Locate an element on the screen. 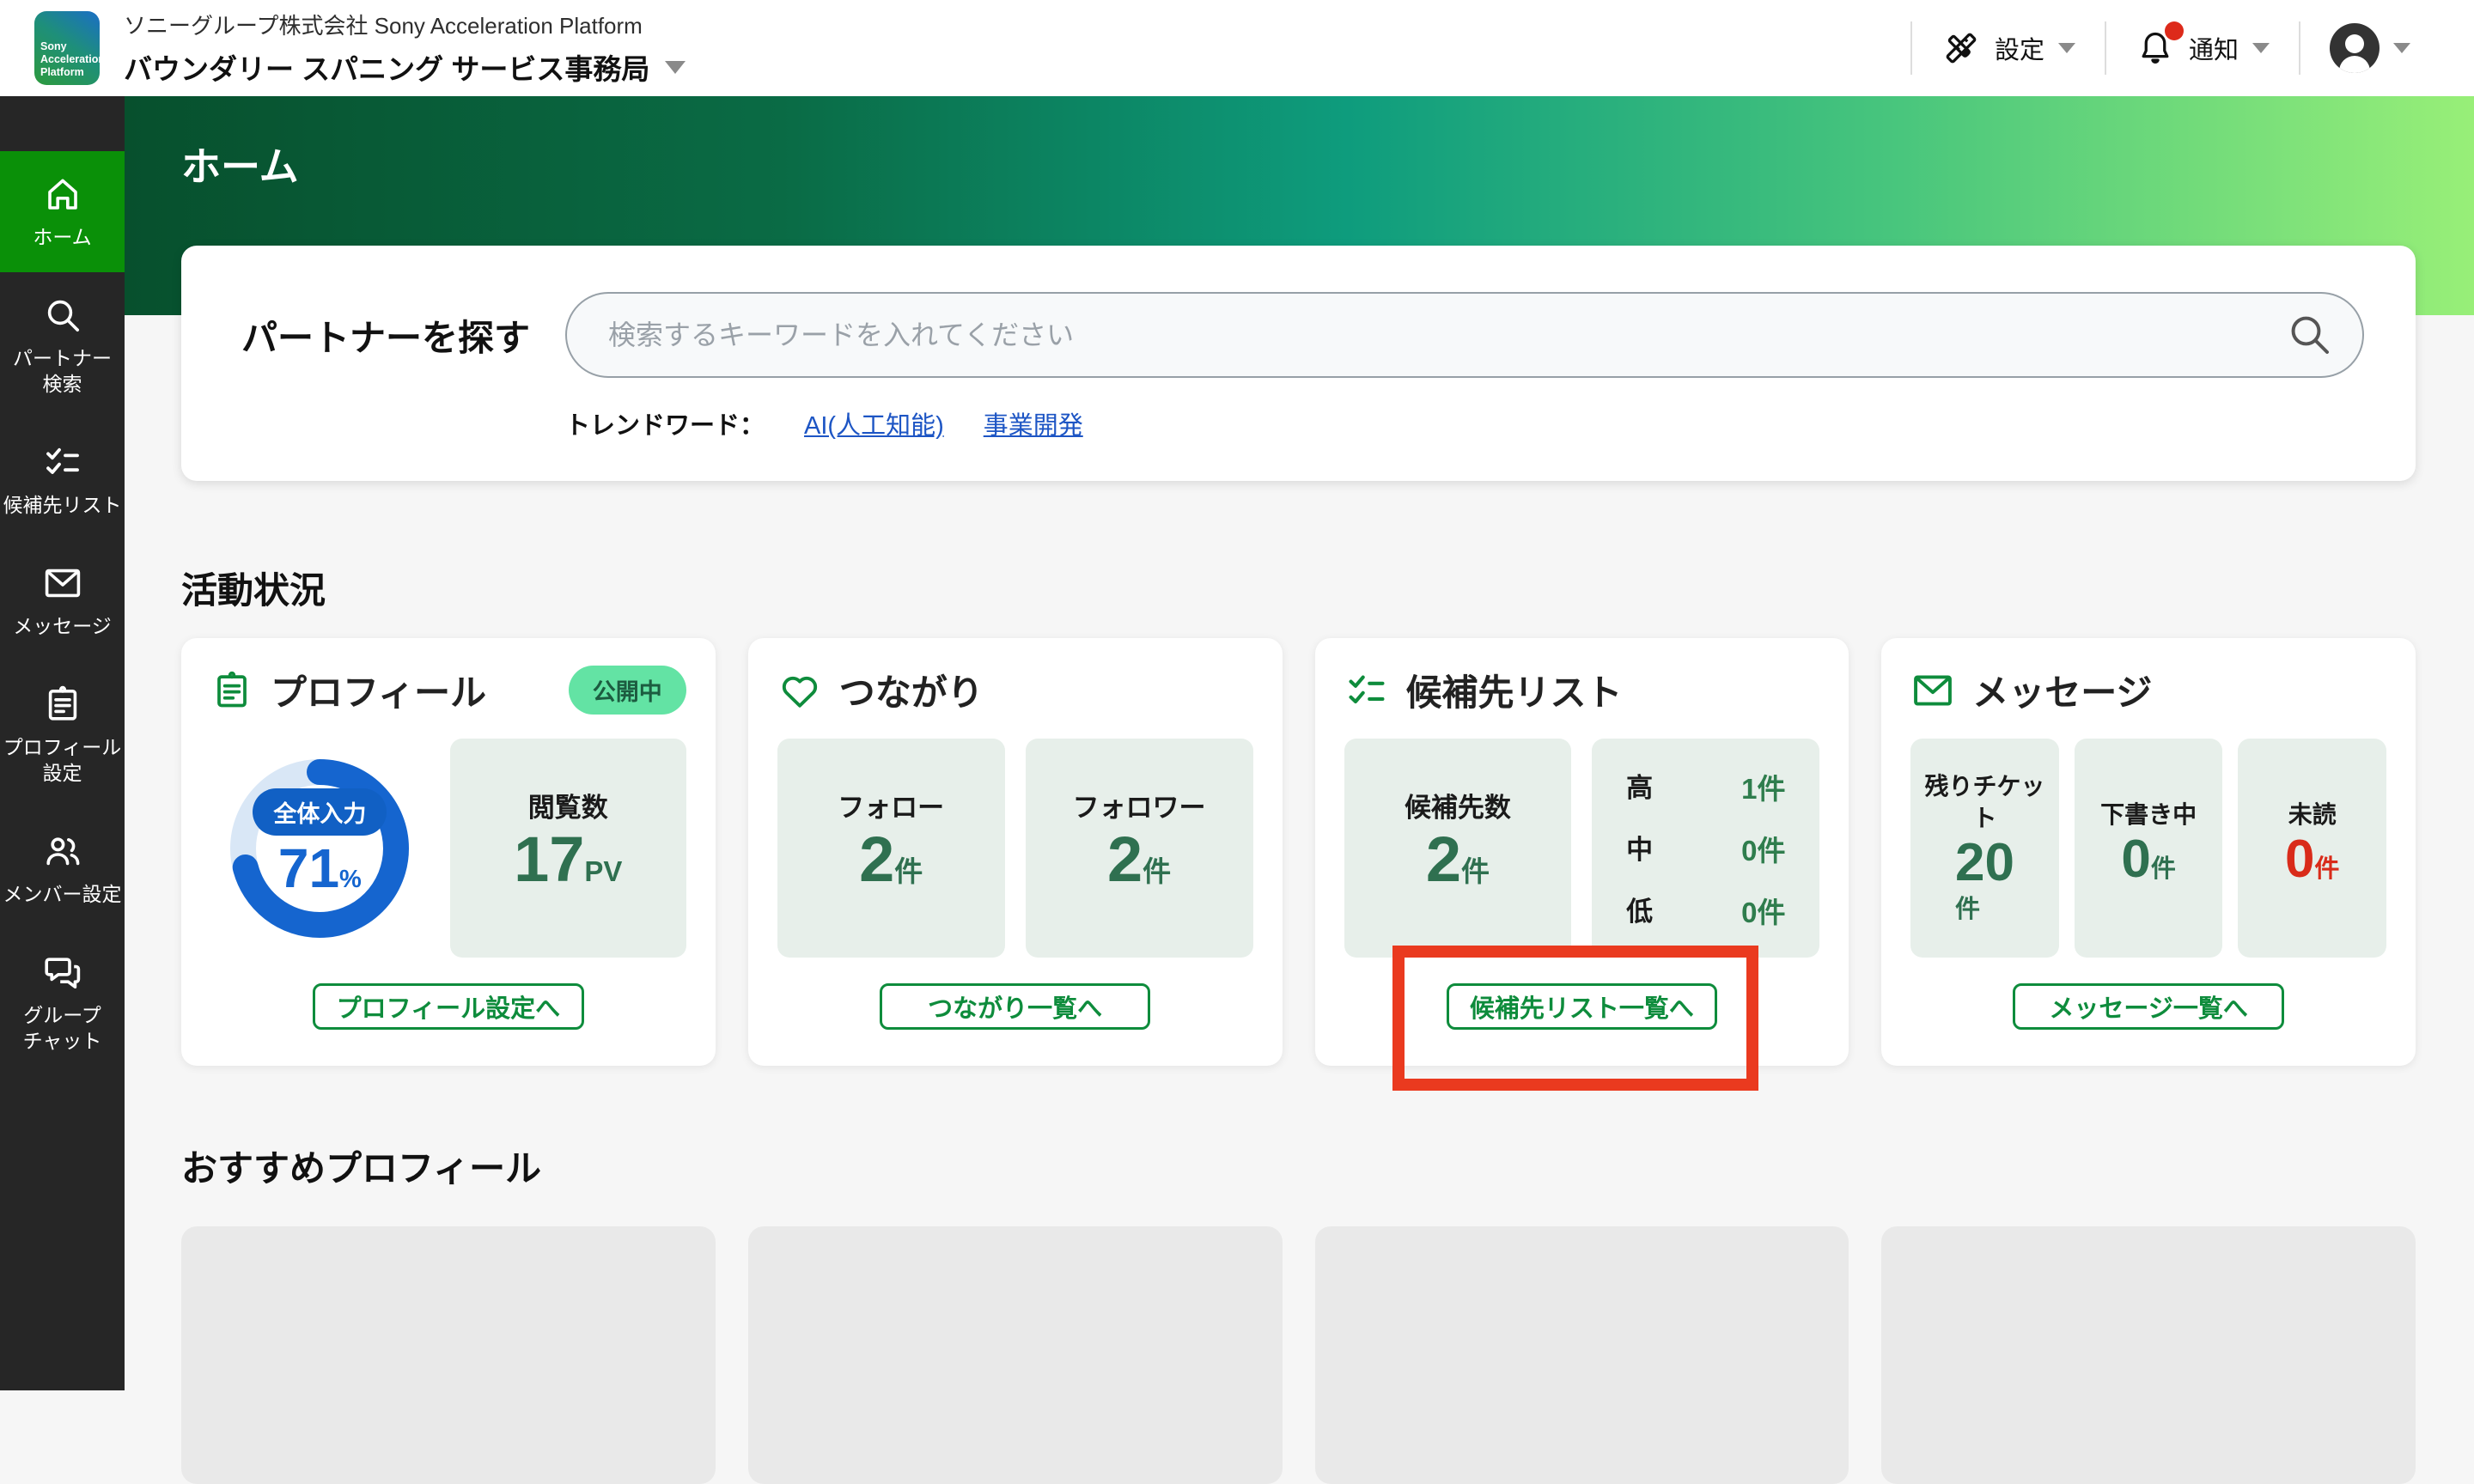  sidebar-item-member-settings: メンバー設定 is located at coordinates (62, 868).